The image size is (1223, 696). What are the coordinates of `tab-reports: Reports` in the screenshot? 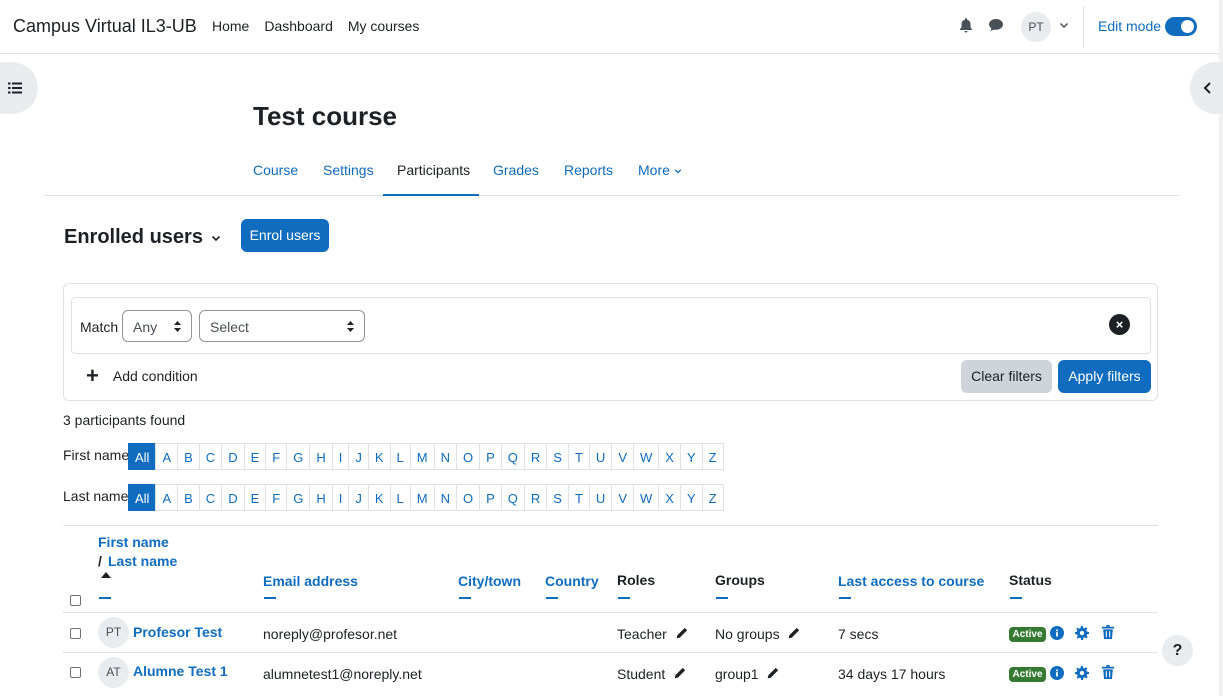 It's located at (588, 173).